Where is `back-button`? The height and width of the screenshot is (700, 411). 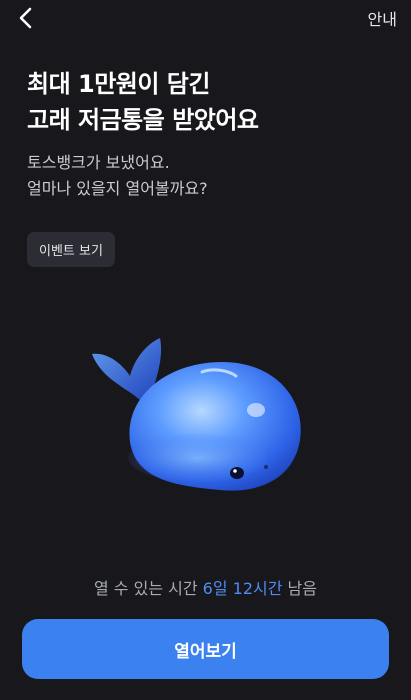 back-button is located at coordinates (26, 18).